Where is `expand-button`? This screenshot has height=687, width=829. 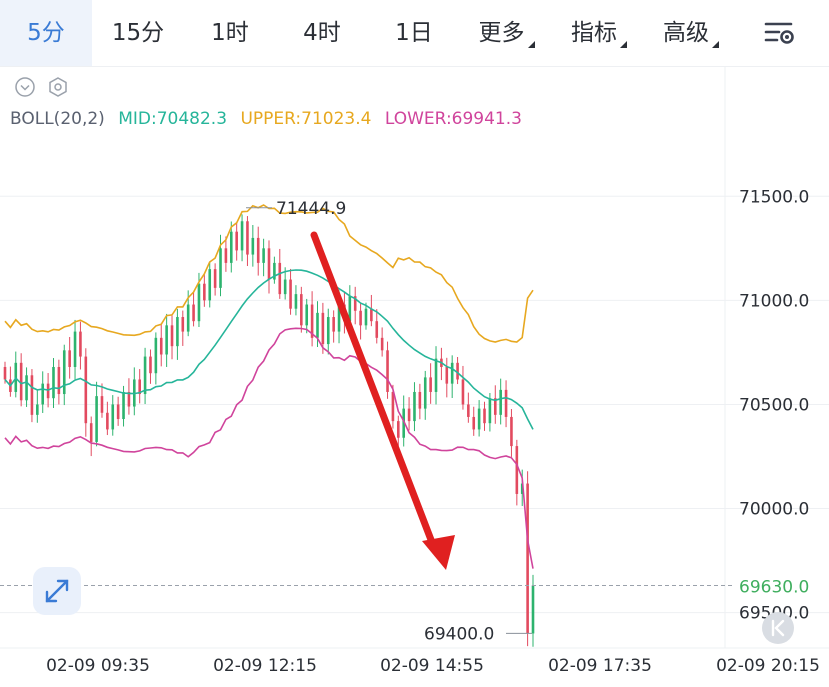 expand-button is located at coordinates (57, 591).